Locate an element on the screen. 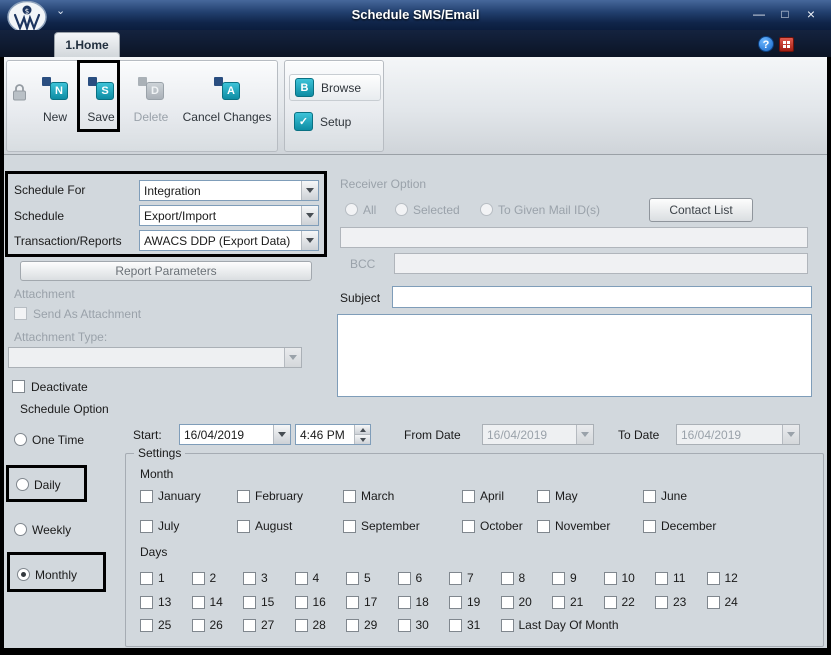 The height and width of the screenshot is (655, 831). month-option-september: September is located at coordinates (402, 526).